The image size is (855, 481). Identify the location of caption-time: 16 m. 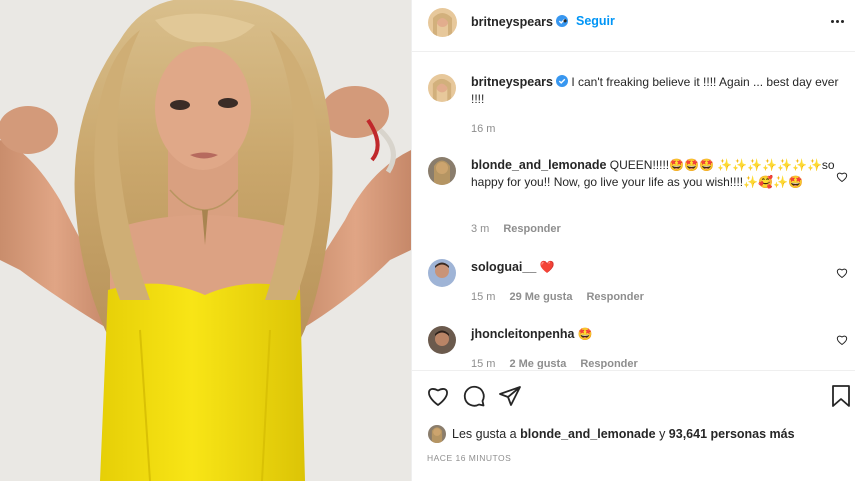
(483, 129).